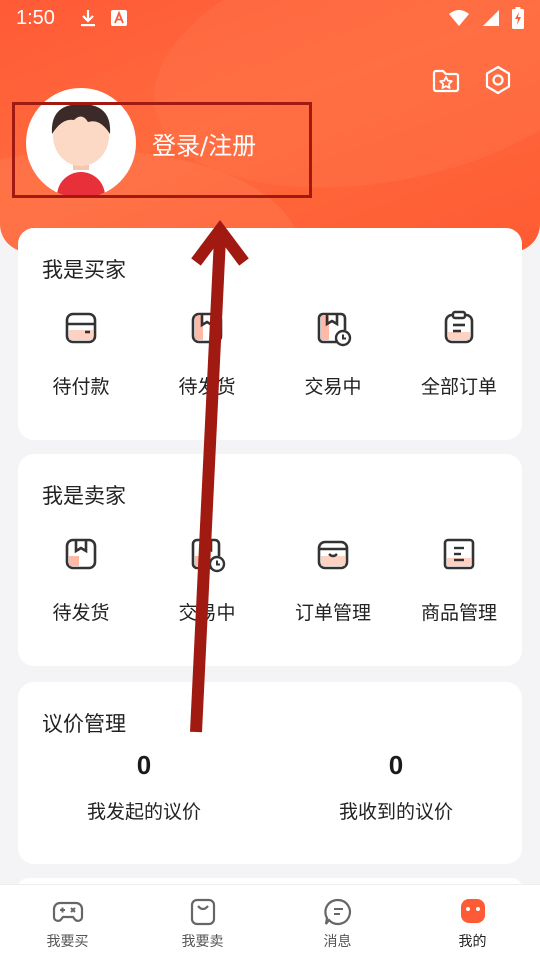 This screenshot has width=540, height=960. What do you see at coordinates (458, 387) in the screenshot?
I see `grid-item-label: 全部订单` at bounding box center [458, 387].